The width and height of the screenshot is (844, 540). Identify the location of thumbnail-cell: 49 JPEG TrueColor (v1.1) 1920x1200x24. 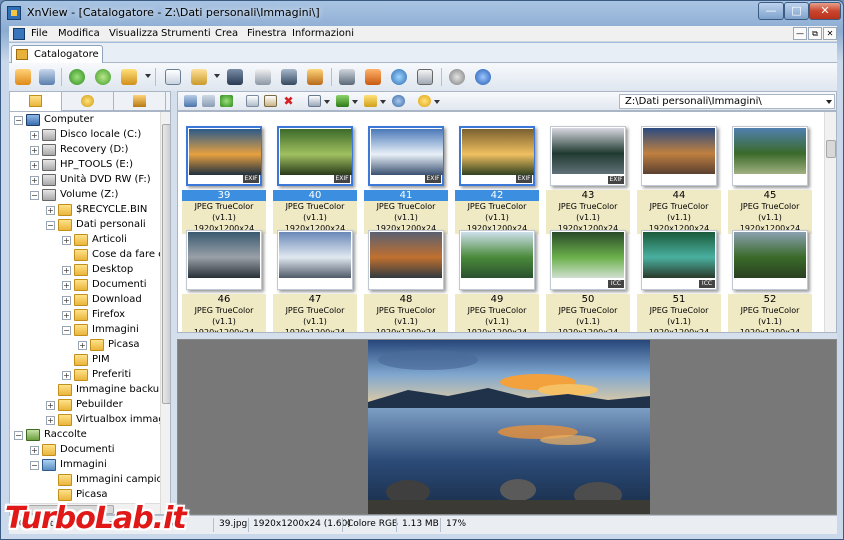
(497, 279).